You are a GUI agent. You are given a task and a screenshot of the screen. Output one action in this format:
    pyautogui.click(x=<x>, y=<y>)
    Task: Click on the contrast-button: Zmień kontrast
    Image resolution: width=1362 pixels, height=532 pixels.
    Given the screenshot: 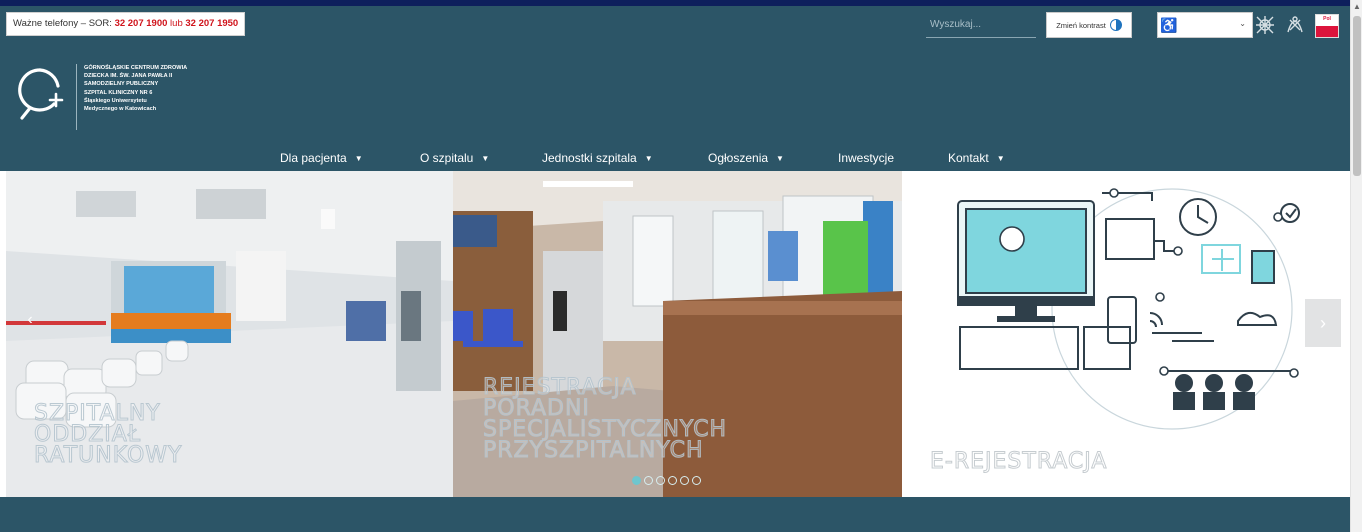 What is the action you would take?
    pyautogui.click(x=1089, y=25)
    